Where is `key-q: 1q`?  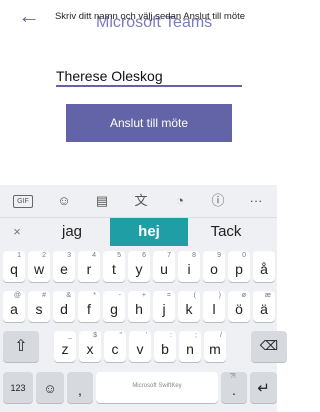 key-q: 1q is located at coordinates (14, 266).